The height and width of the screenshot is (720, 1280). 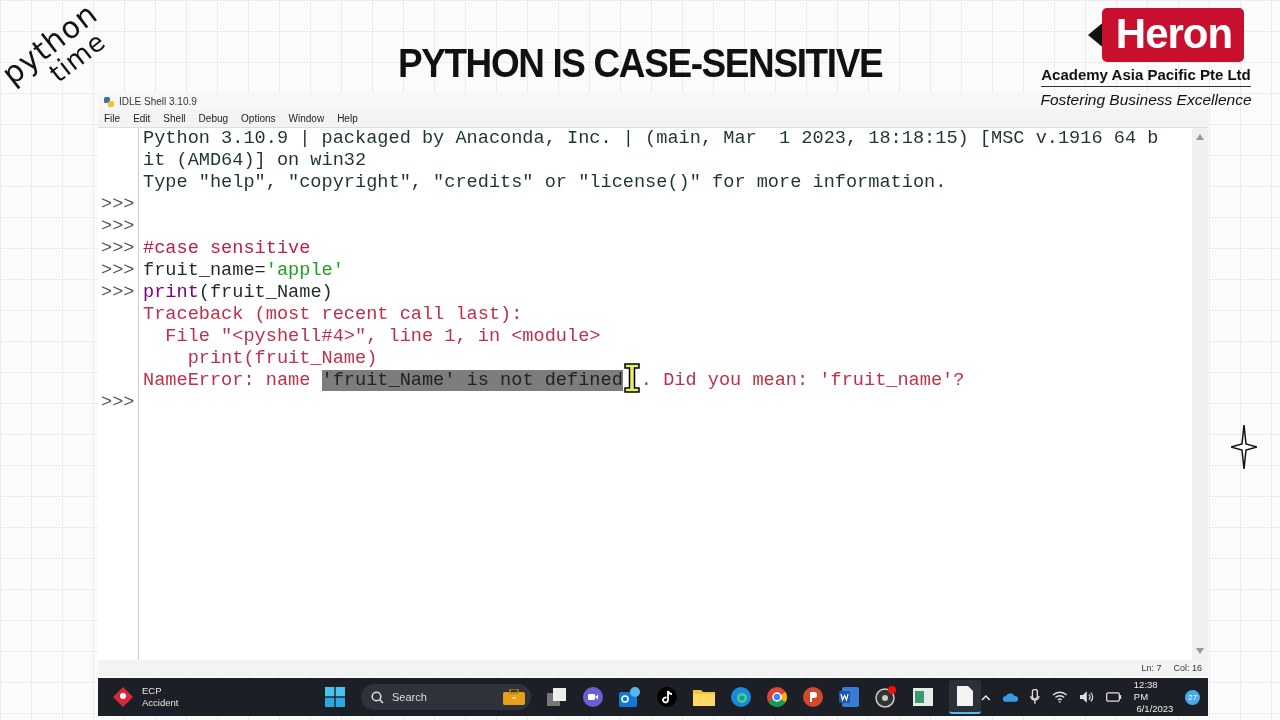 I want to click on python-icon, so click(x=109, y=101).